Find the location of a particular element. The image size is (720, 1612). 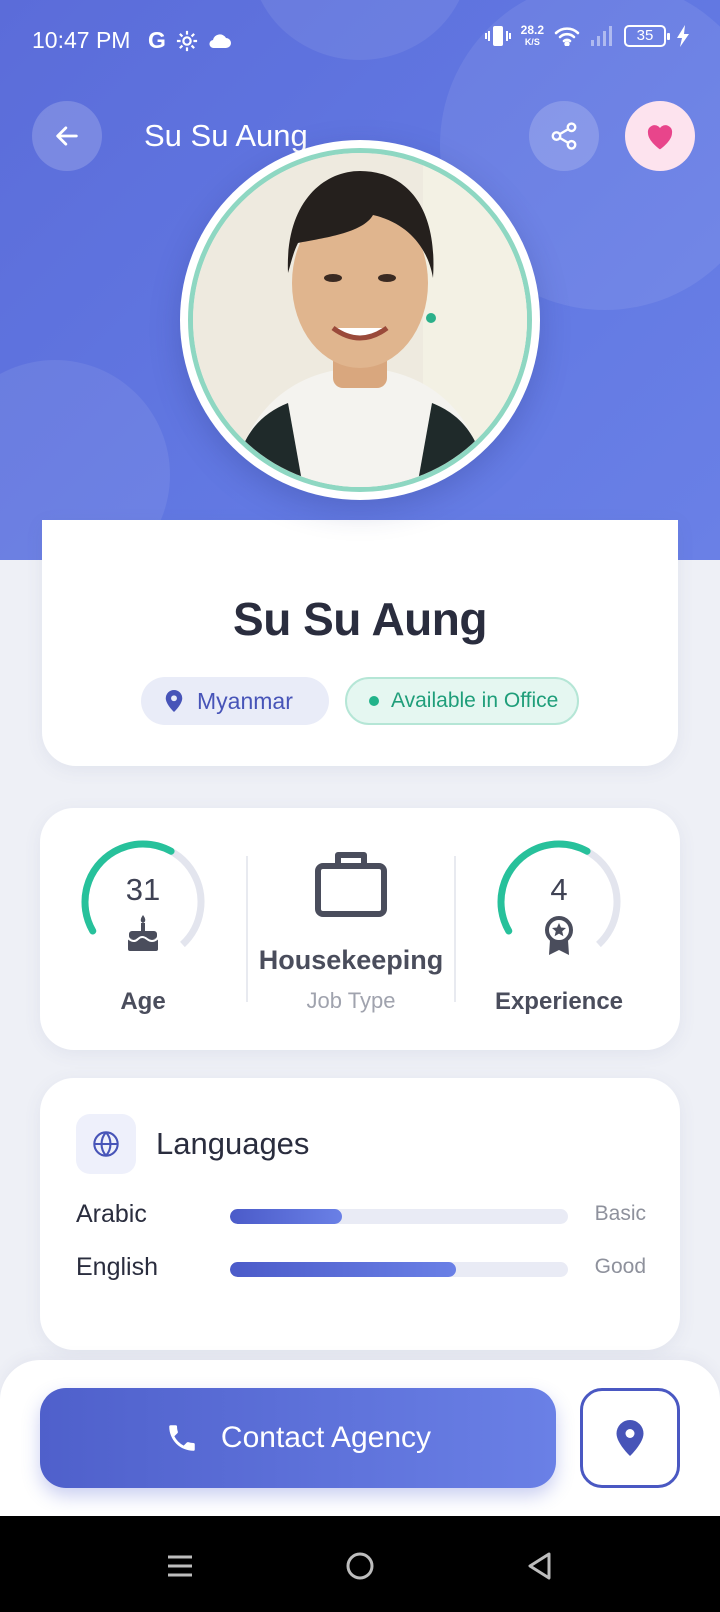

status-left-icons: G is located at coordinates (190, 40).